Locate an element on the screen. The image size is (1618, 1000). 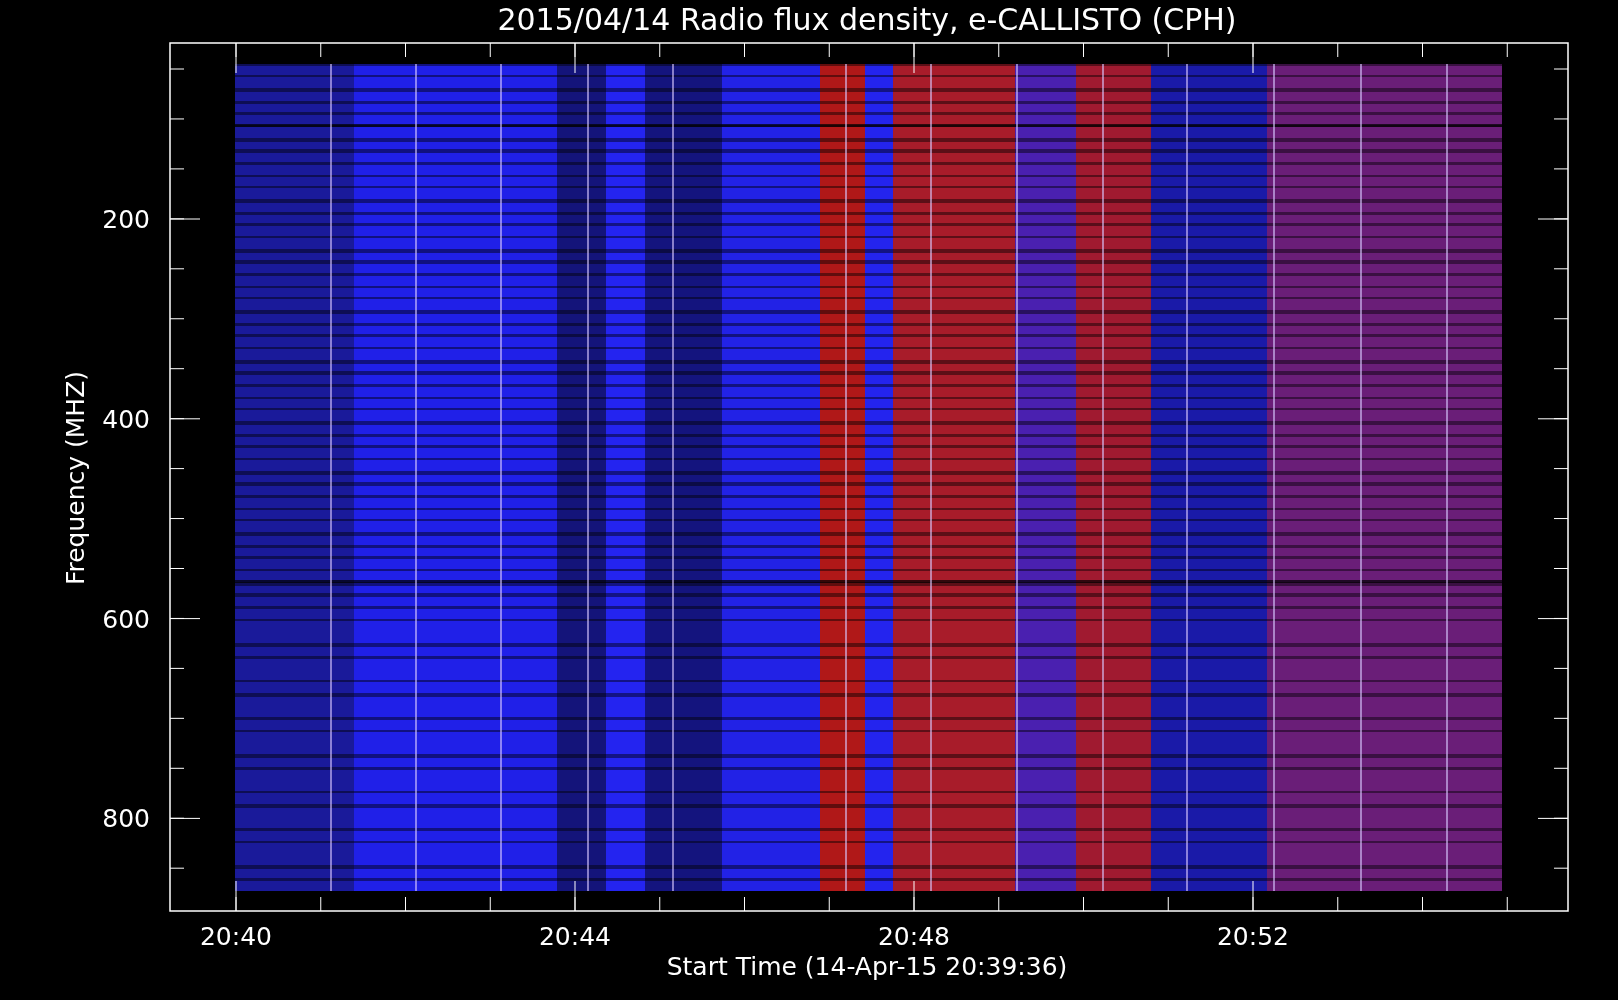
x-tick-label: 20:52 is located at coordinates (1253, 936).